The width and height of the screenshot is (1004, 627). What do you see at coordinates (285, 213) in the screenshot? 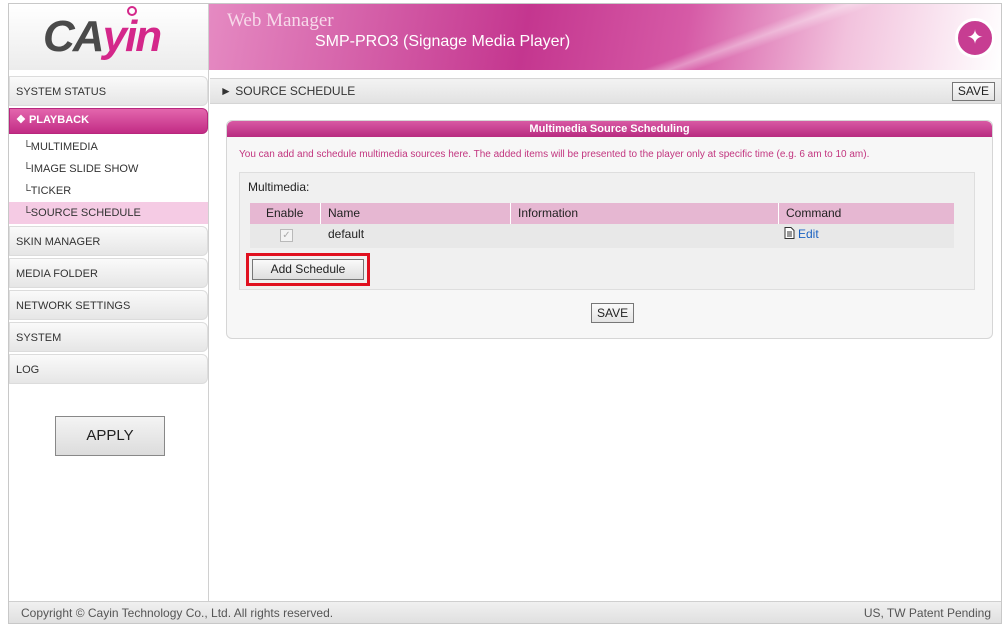
I see `column-enable: Enable` at bounding box center [285, 213].